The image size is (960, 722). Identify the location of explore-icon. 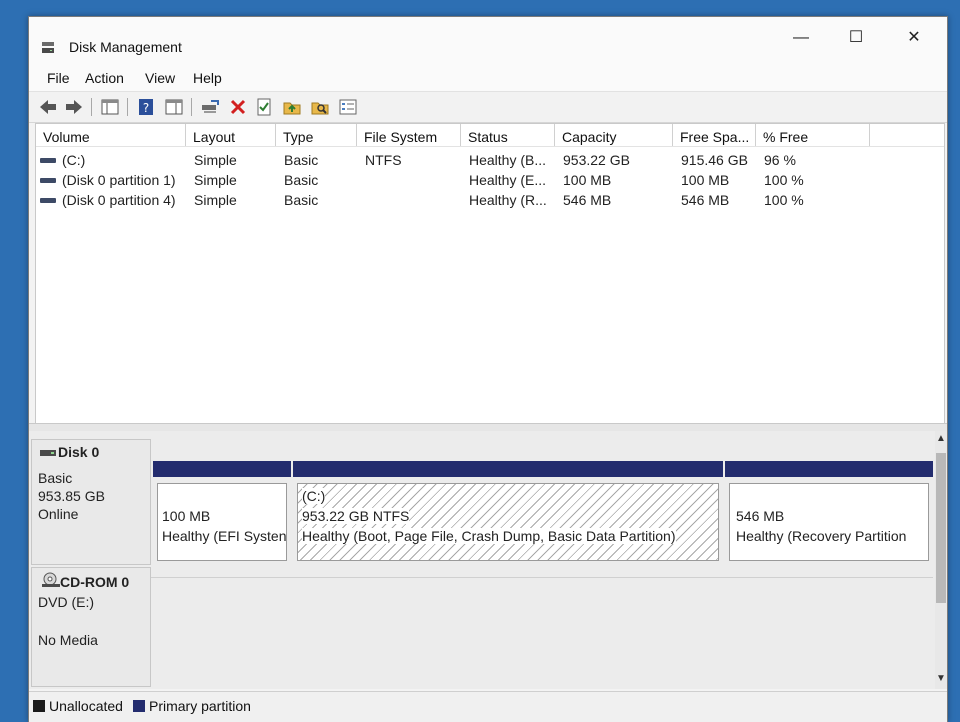
(320, 107).